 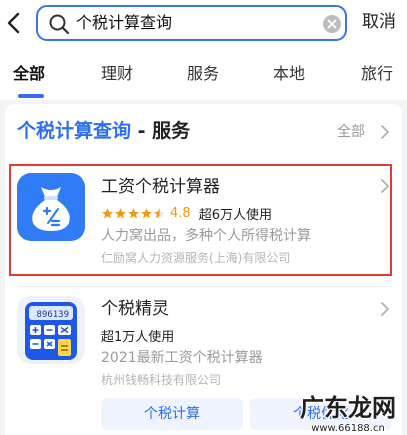 I want to click on app-description: 2021最新工资个税计算器, so click(x=182, y=358).